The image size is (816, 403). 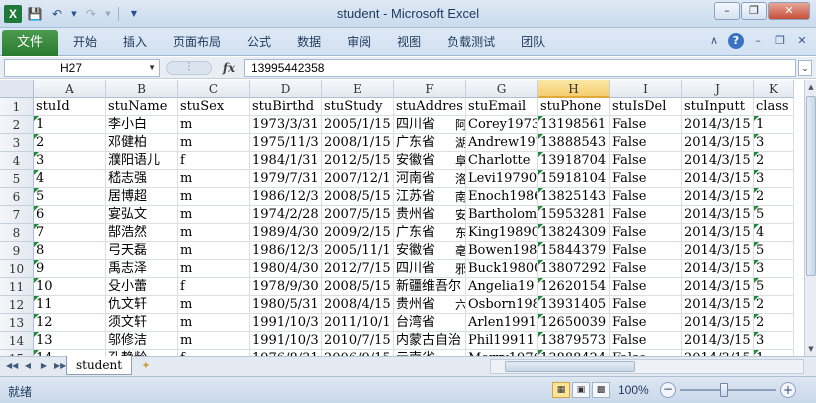 What do you see at coordinates (17, 89) in the screenshot?
I see `select-all-corner` at bounding box center [17, 89].